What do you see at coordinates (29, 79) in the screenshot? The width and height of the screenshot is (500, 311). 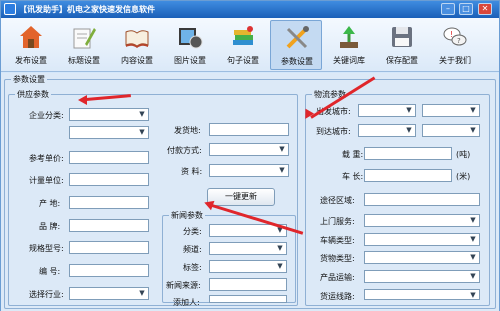 I see `params-legend: 参数设置` at bounding box center [29, 79].